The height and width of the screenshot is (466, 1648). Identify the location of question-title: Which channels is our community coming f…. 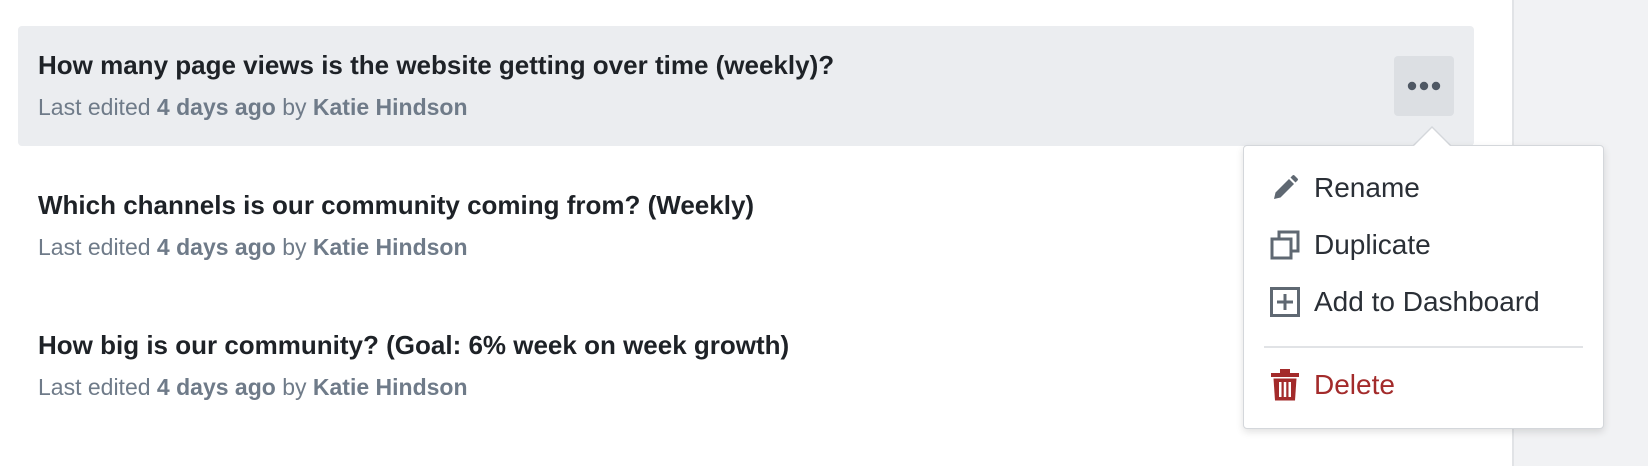
(396, 205).